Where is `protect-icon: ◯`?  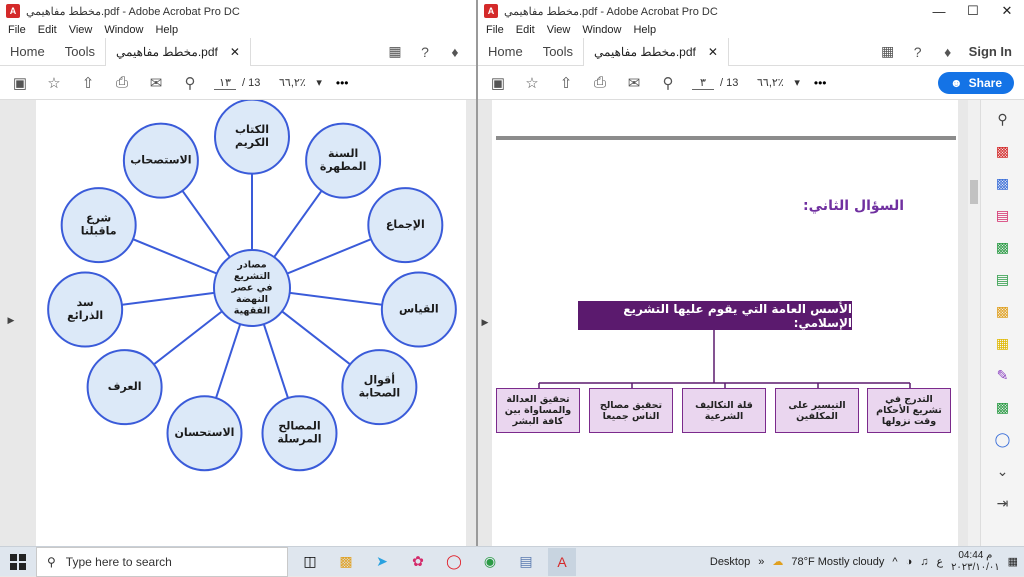
protect-icon: ◯ is located at coordinates (1003, 439).